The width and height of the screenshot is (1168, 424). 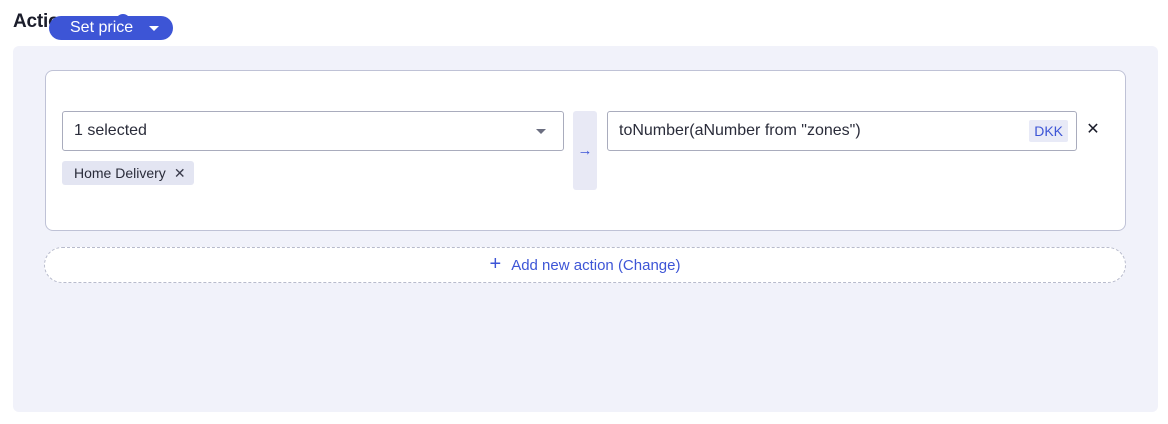 What do you see at coordinates (1048, 131) in the screenshot?
I see `currency-badge: DKK` at bounding box center [1048, 131].